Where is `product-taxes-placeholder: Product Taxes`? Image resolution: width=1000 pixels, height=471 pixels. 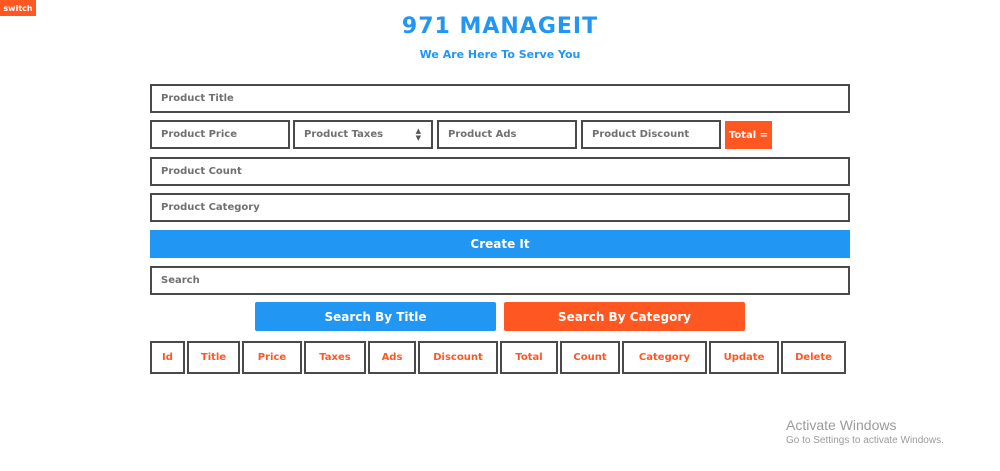
product-taxes-placeholder: Product Taxes is located at coordinates (344, 134).